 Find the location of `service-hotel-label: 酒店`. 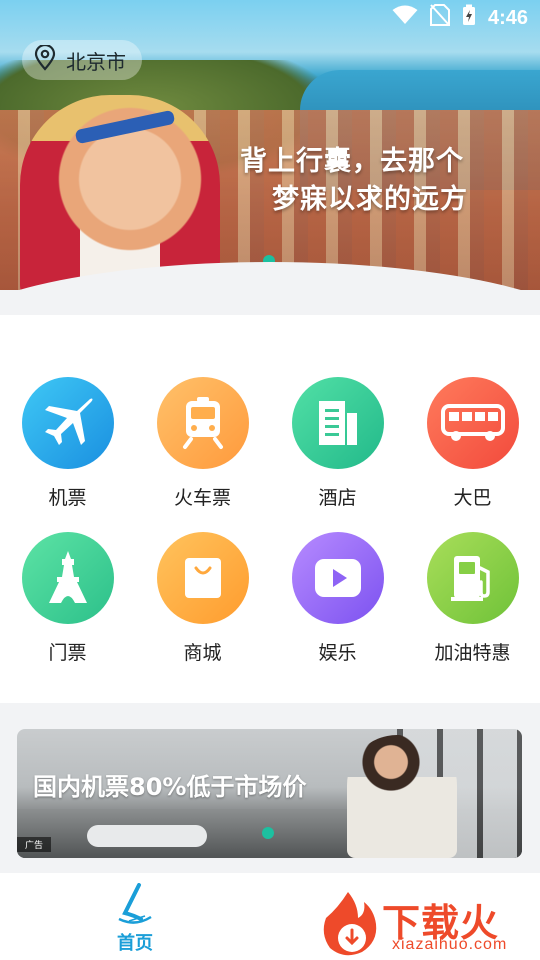

service-hotel-label: 酒店 is located at coordinates (337, 498).